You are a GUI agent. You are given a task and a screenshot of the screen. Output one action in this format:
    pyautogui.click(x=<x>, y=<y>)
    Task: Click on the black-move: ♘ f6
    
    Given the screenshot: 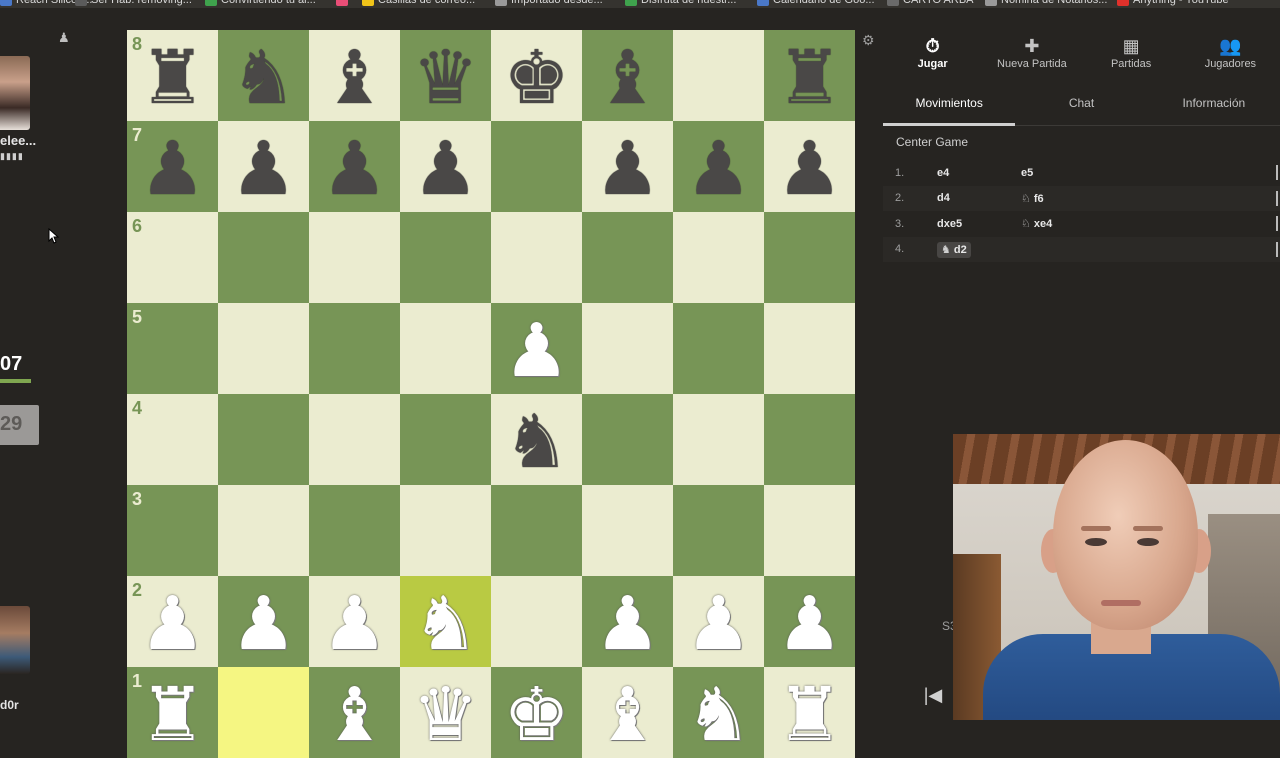 What is the action you would take?
    pyautogui.click(x=1081, y=198)
    